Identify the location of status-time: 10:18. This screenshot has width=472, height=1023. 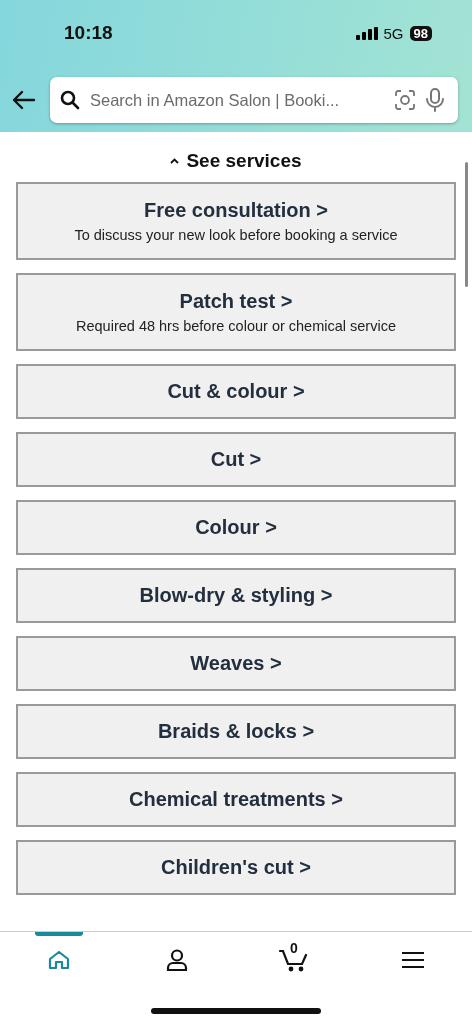
(88, 33).